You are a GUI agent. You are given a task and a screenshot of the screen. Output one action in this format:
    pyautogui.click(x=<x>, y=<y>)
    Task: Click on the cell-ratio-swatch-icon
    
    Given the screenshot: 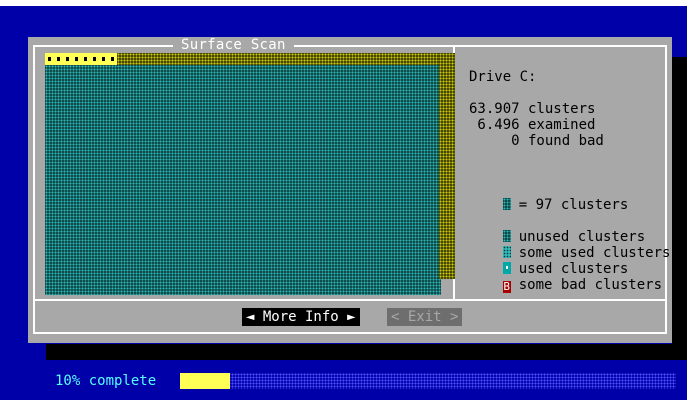 What is the action you would take?
    pyautogui.click(x=506, y=204)
    